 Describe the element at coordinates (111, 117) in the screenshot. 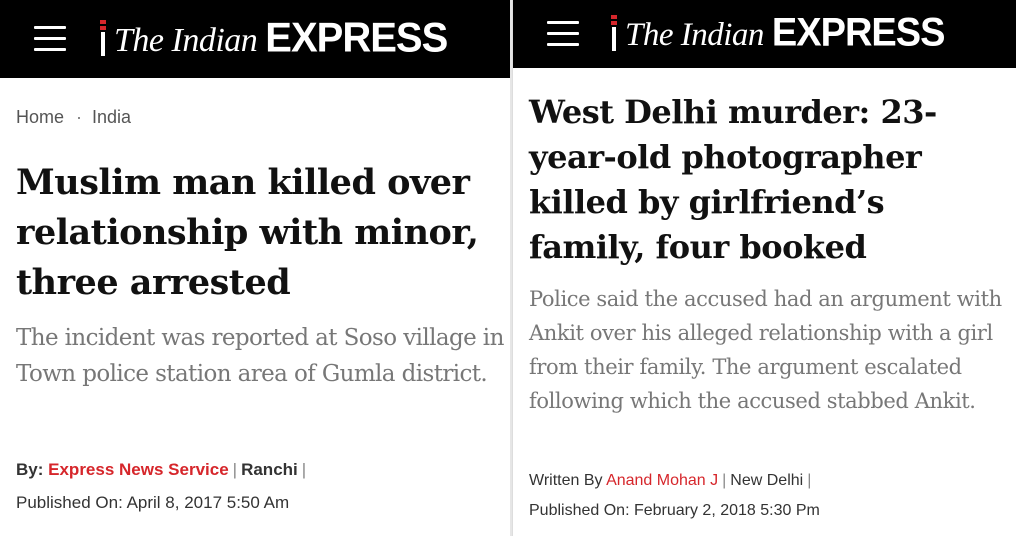

I see `breadcrumb-india-link: India` at that location.